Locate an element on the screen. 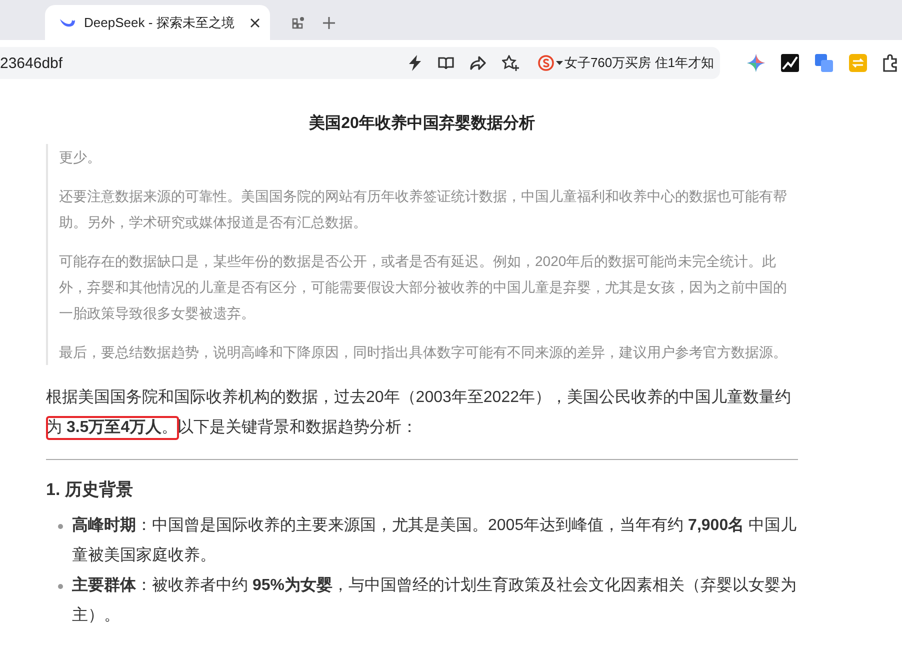 Image resolution: width=902 pixels, height=666 pixels. share-icon is located at coordinates (478, 63).